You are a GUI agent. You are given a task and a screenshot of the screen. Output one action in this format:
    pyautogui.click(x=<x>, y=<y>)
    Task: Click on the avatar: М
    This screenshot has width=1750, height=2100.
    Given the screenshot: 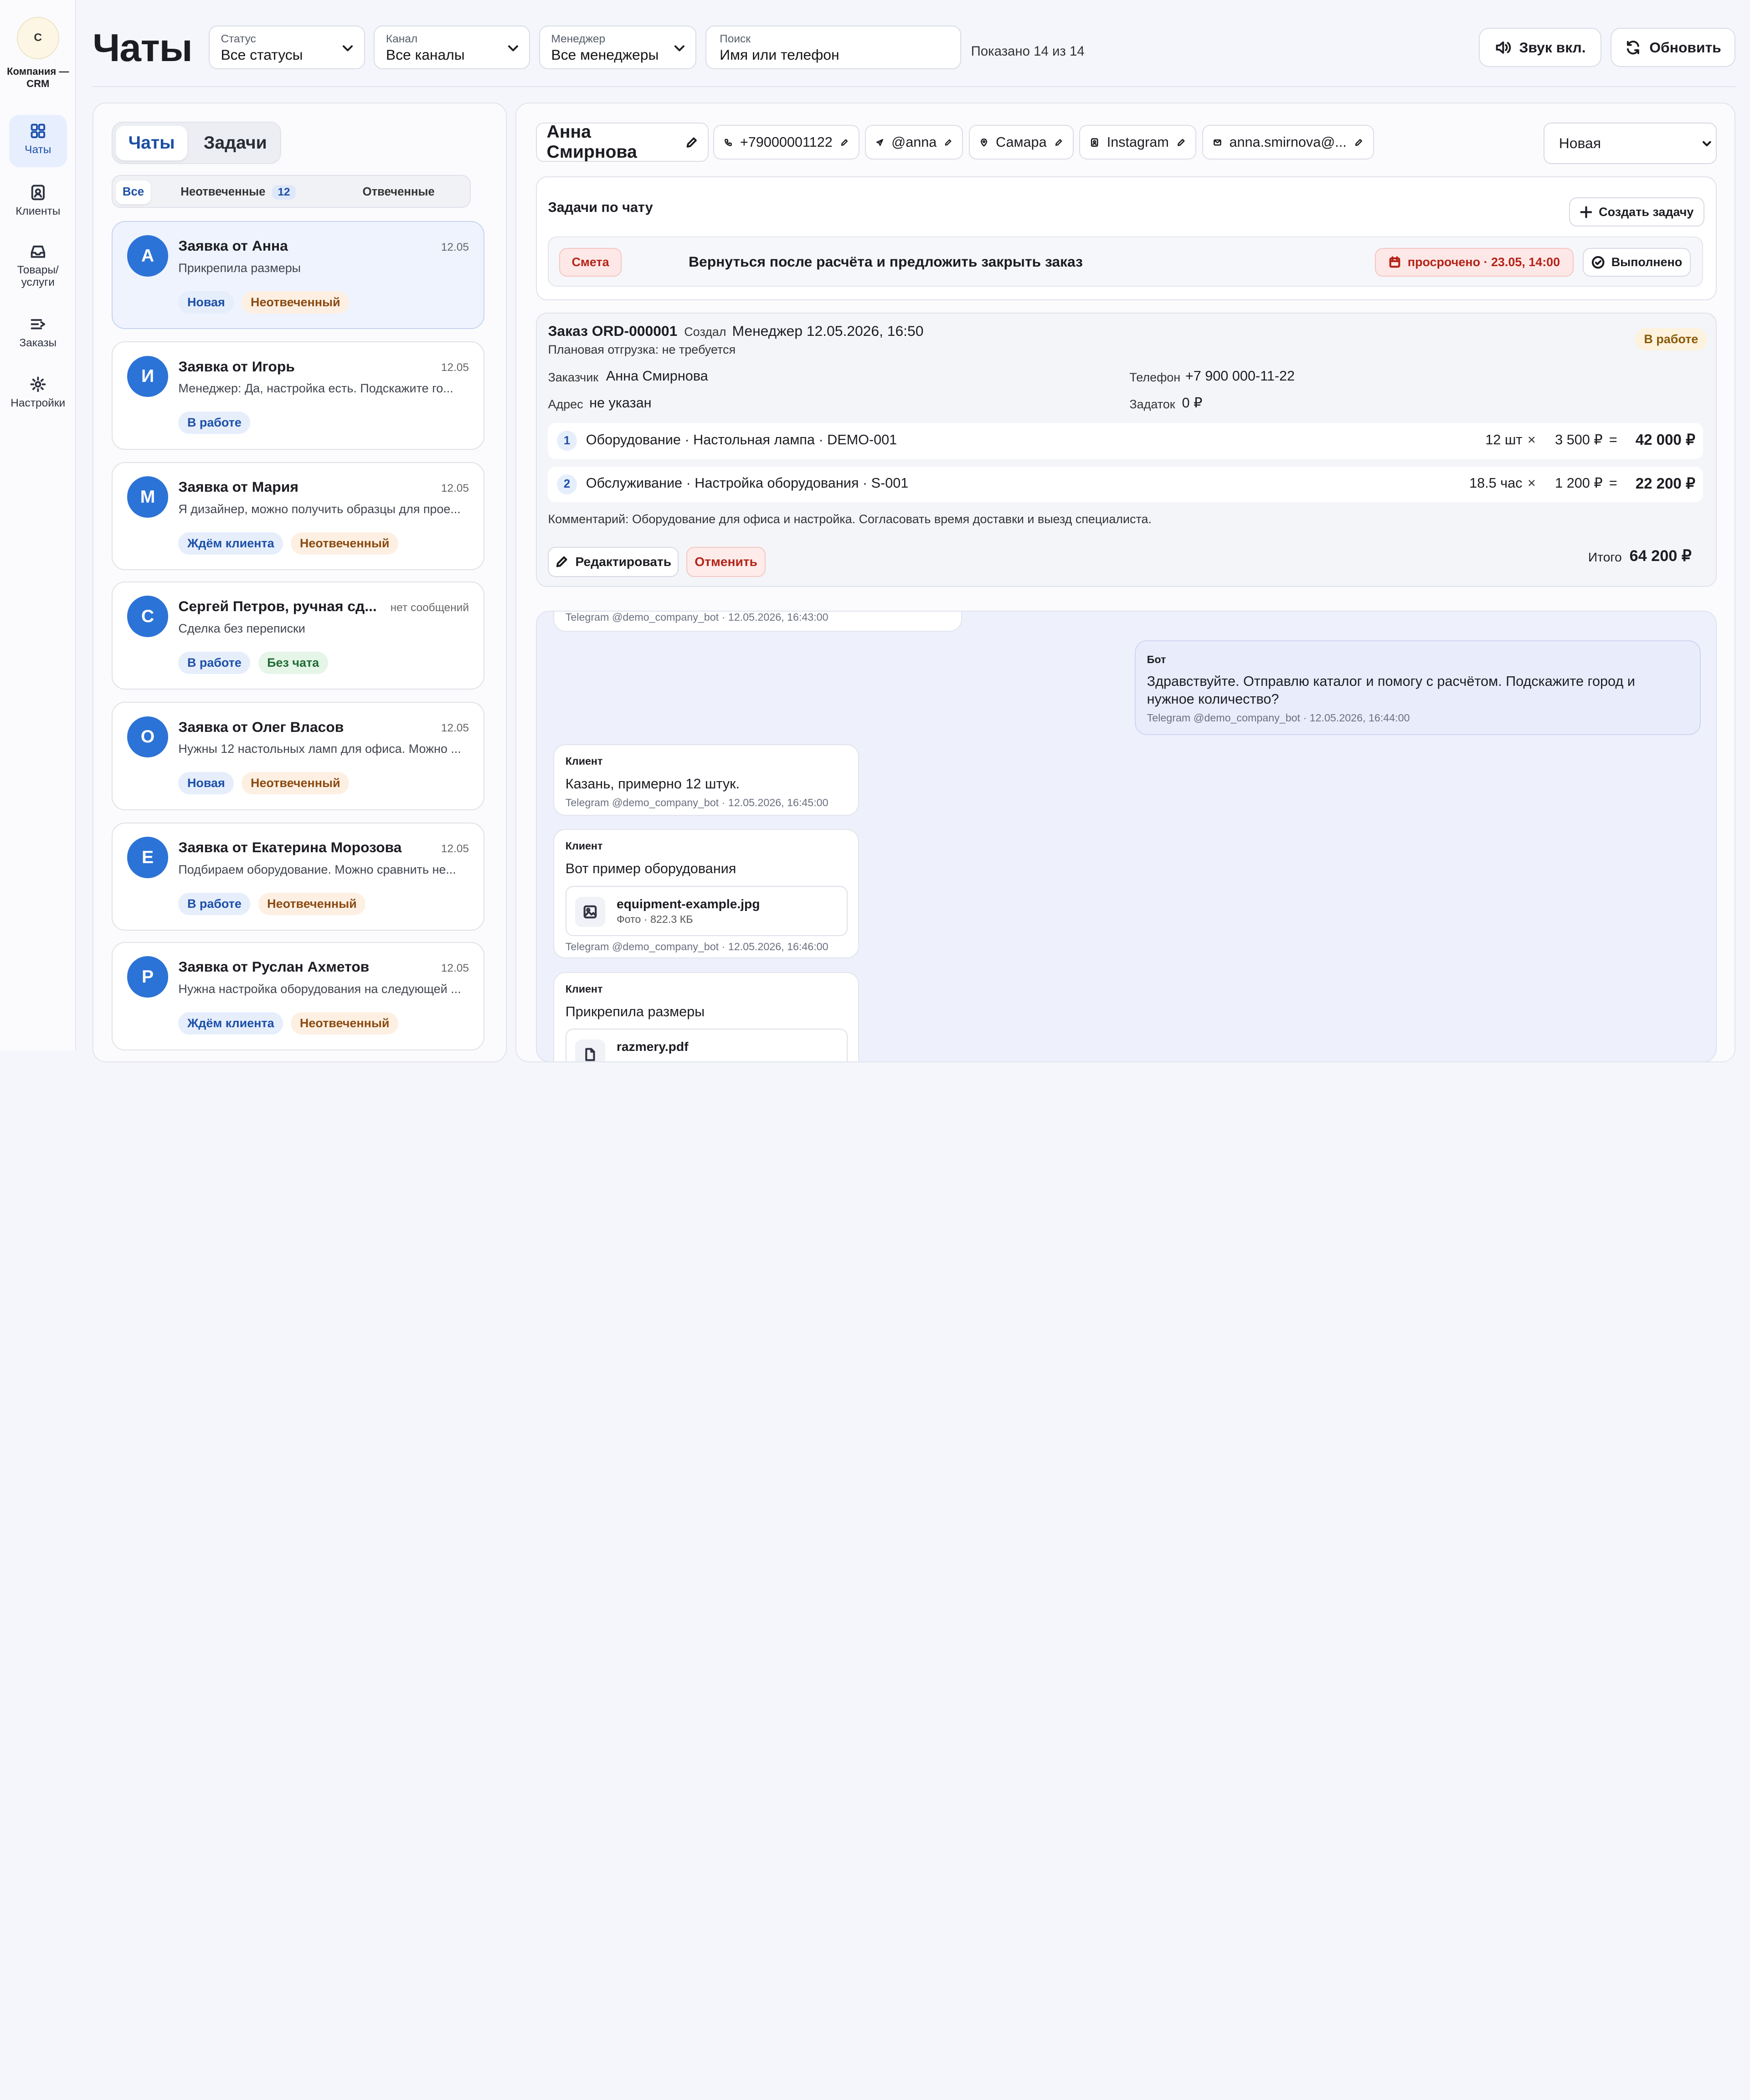 What is the action you would take?
    pyautogui.click(x=148, y=497)
    